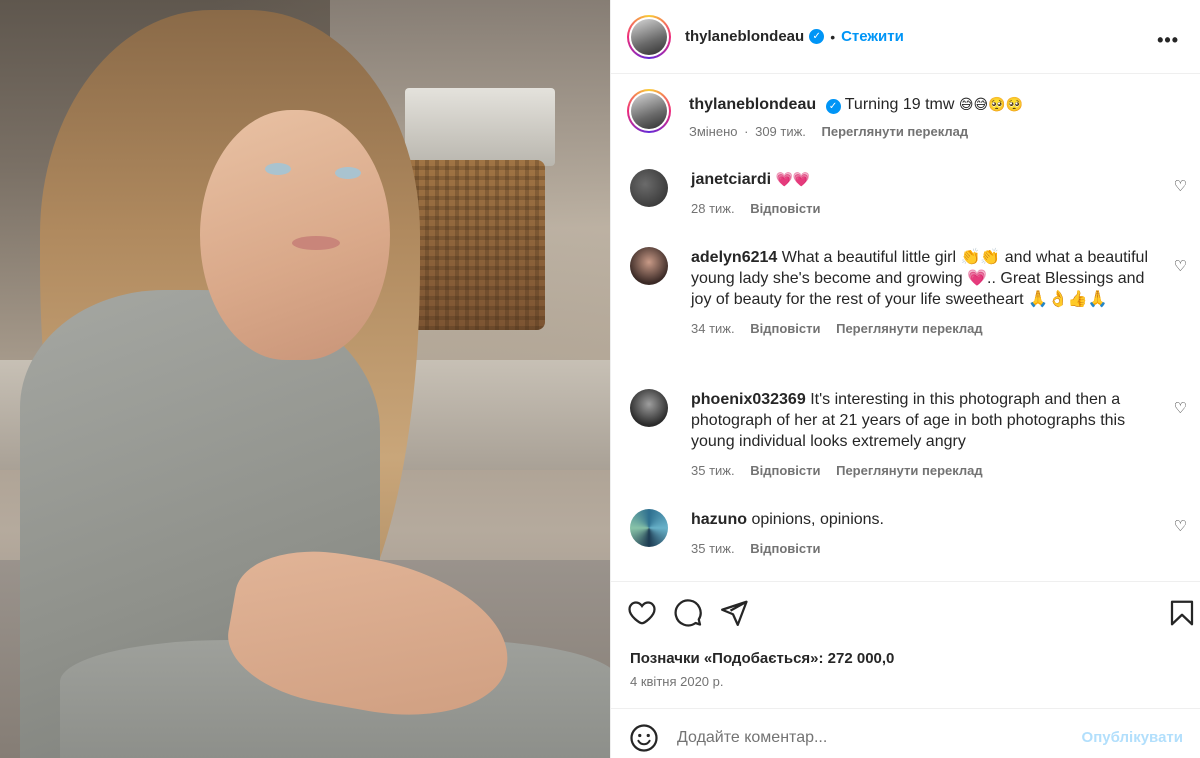 This screenshot has height=758, width=1200. I want to click on avatar, so click(649, 36).